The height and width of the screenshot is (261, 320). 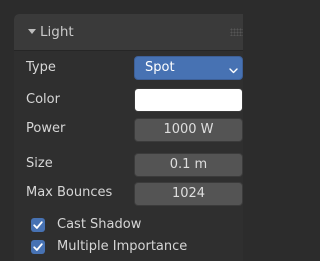 I want to click on panel-header: Light, so click(x=128, y=32).